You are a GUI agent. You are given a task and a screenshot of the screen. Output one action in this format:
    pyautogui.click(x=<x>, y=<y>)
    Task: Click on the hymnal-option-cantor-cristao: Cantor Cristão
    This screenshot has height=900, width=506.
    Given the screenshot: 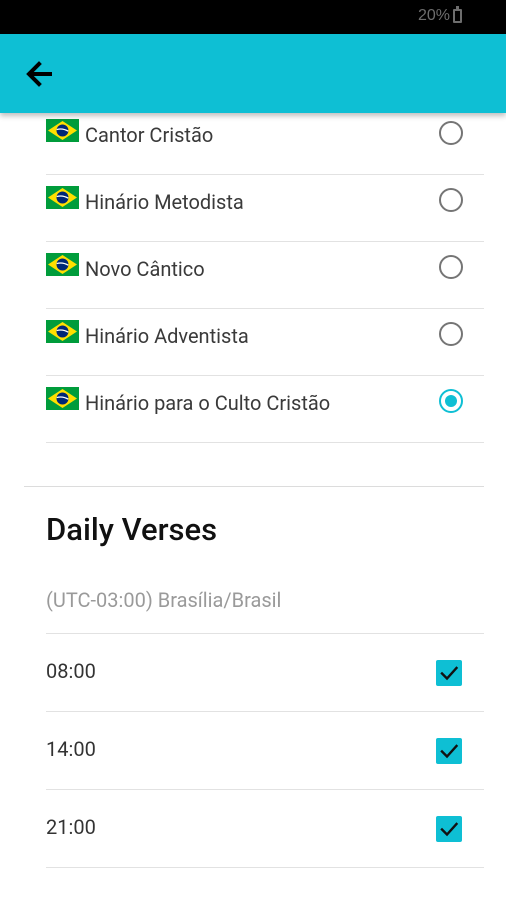 What is the action you would take?
    pyautogui.click(x=265, y=144)
    